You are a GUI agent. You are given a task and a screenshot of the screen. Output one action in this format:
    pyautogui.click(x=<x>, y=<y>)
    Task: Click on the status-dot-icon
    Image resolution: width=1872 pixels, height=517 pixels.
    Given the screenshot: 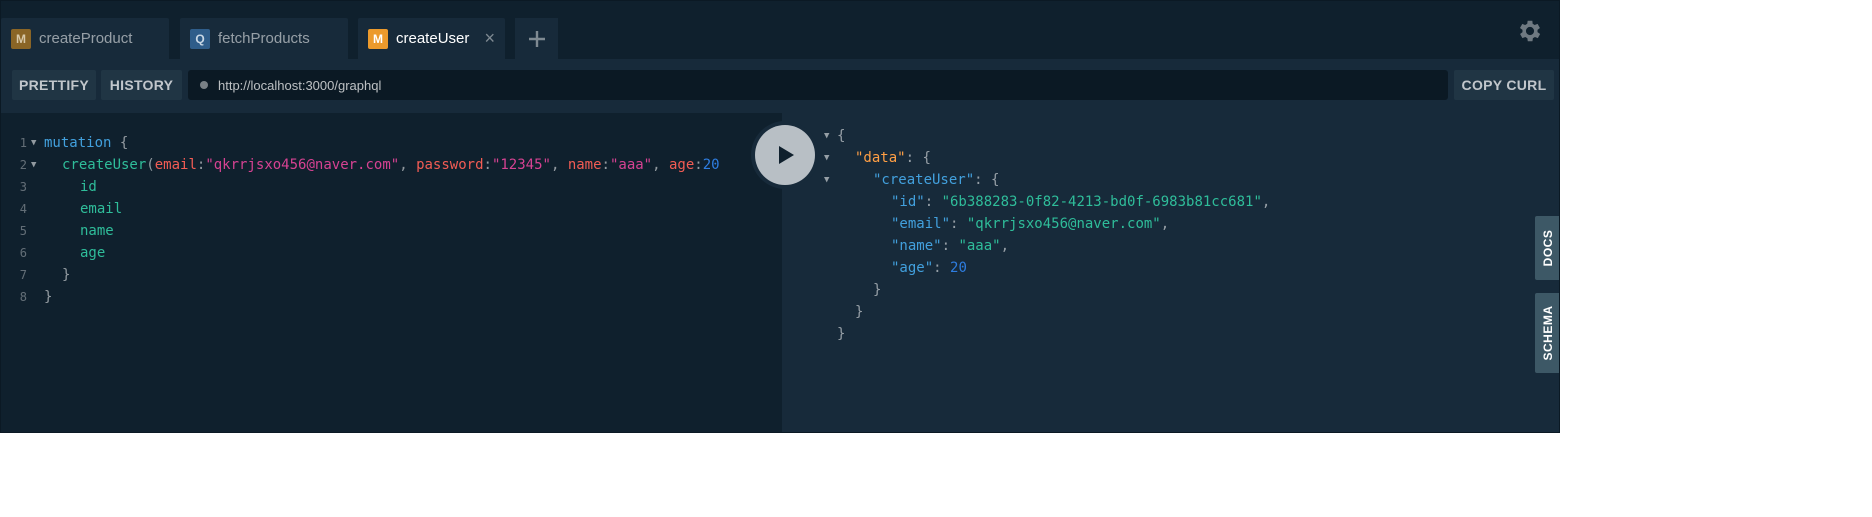 What is the action you would take?
    pyautogui.click(x=204, y=85)
    